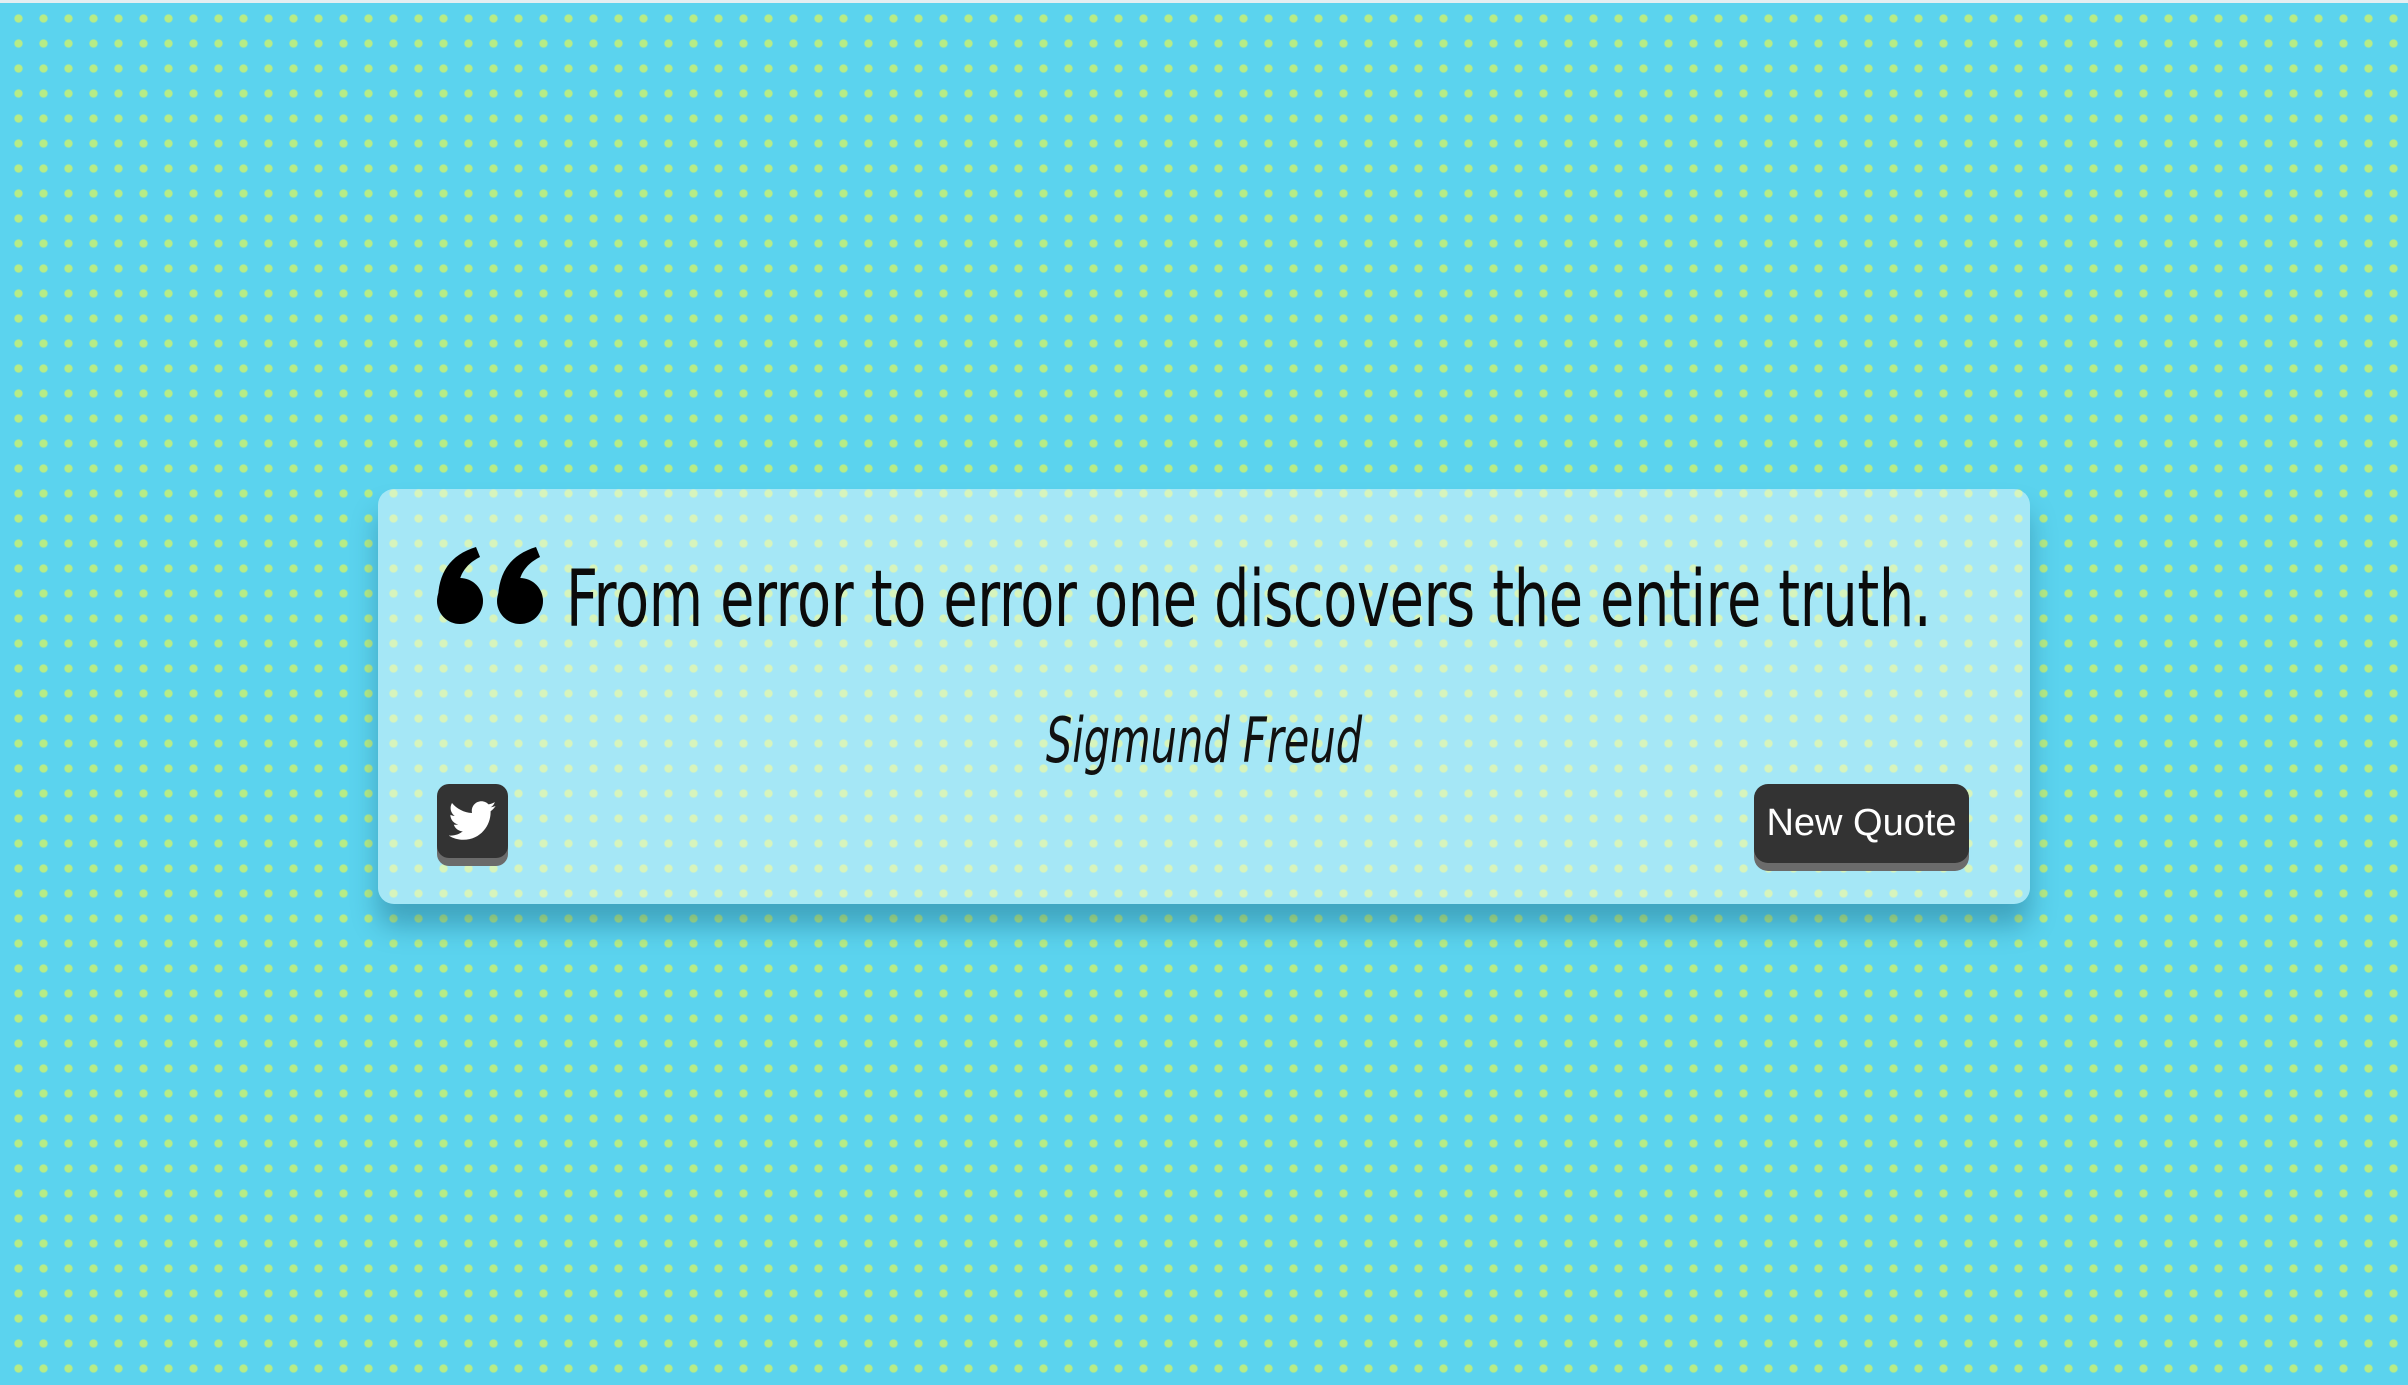 This screenshot has width=2408, height=1385. I want to click on quote-author-name: Sigmund Freud, so click(1204, 740).